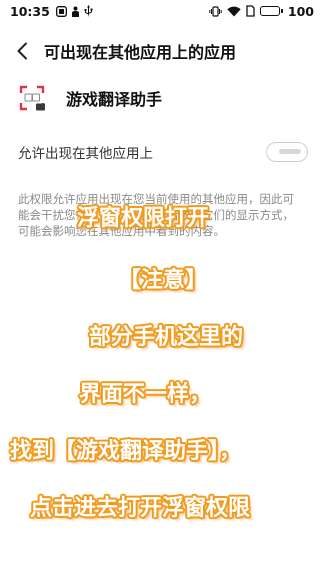 The width and height of the screenshot is (320, 566). I want to click on permission-toggle, so click(287, 152).